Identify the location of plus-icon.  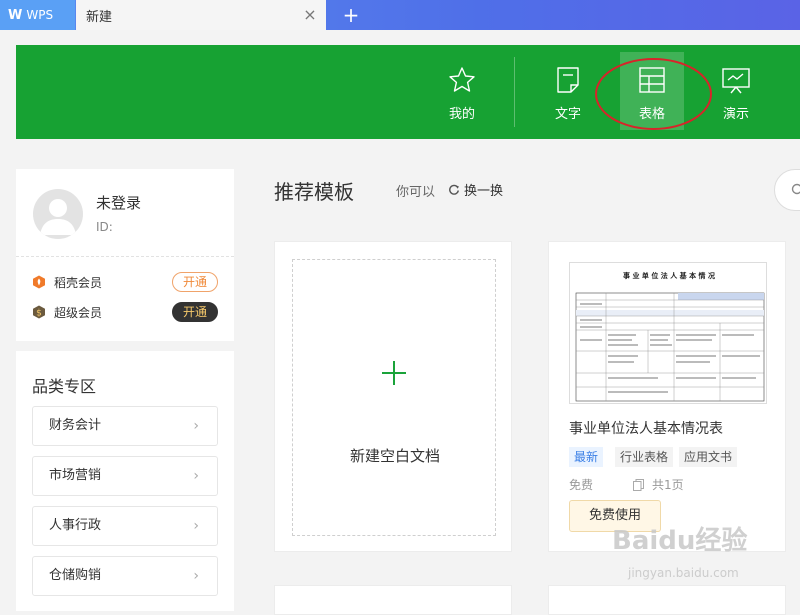
(394, 373).